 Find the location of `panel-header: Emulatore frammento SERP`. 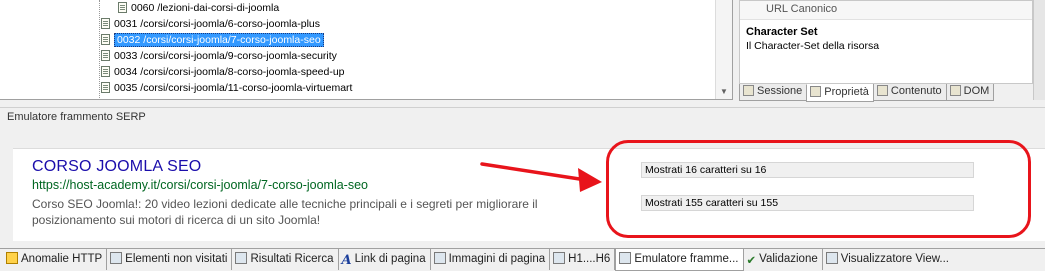

panel-header: Emulatore frammento SERP is located at coordinates (522, 117).